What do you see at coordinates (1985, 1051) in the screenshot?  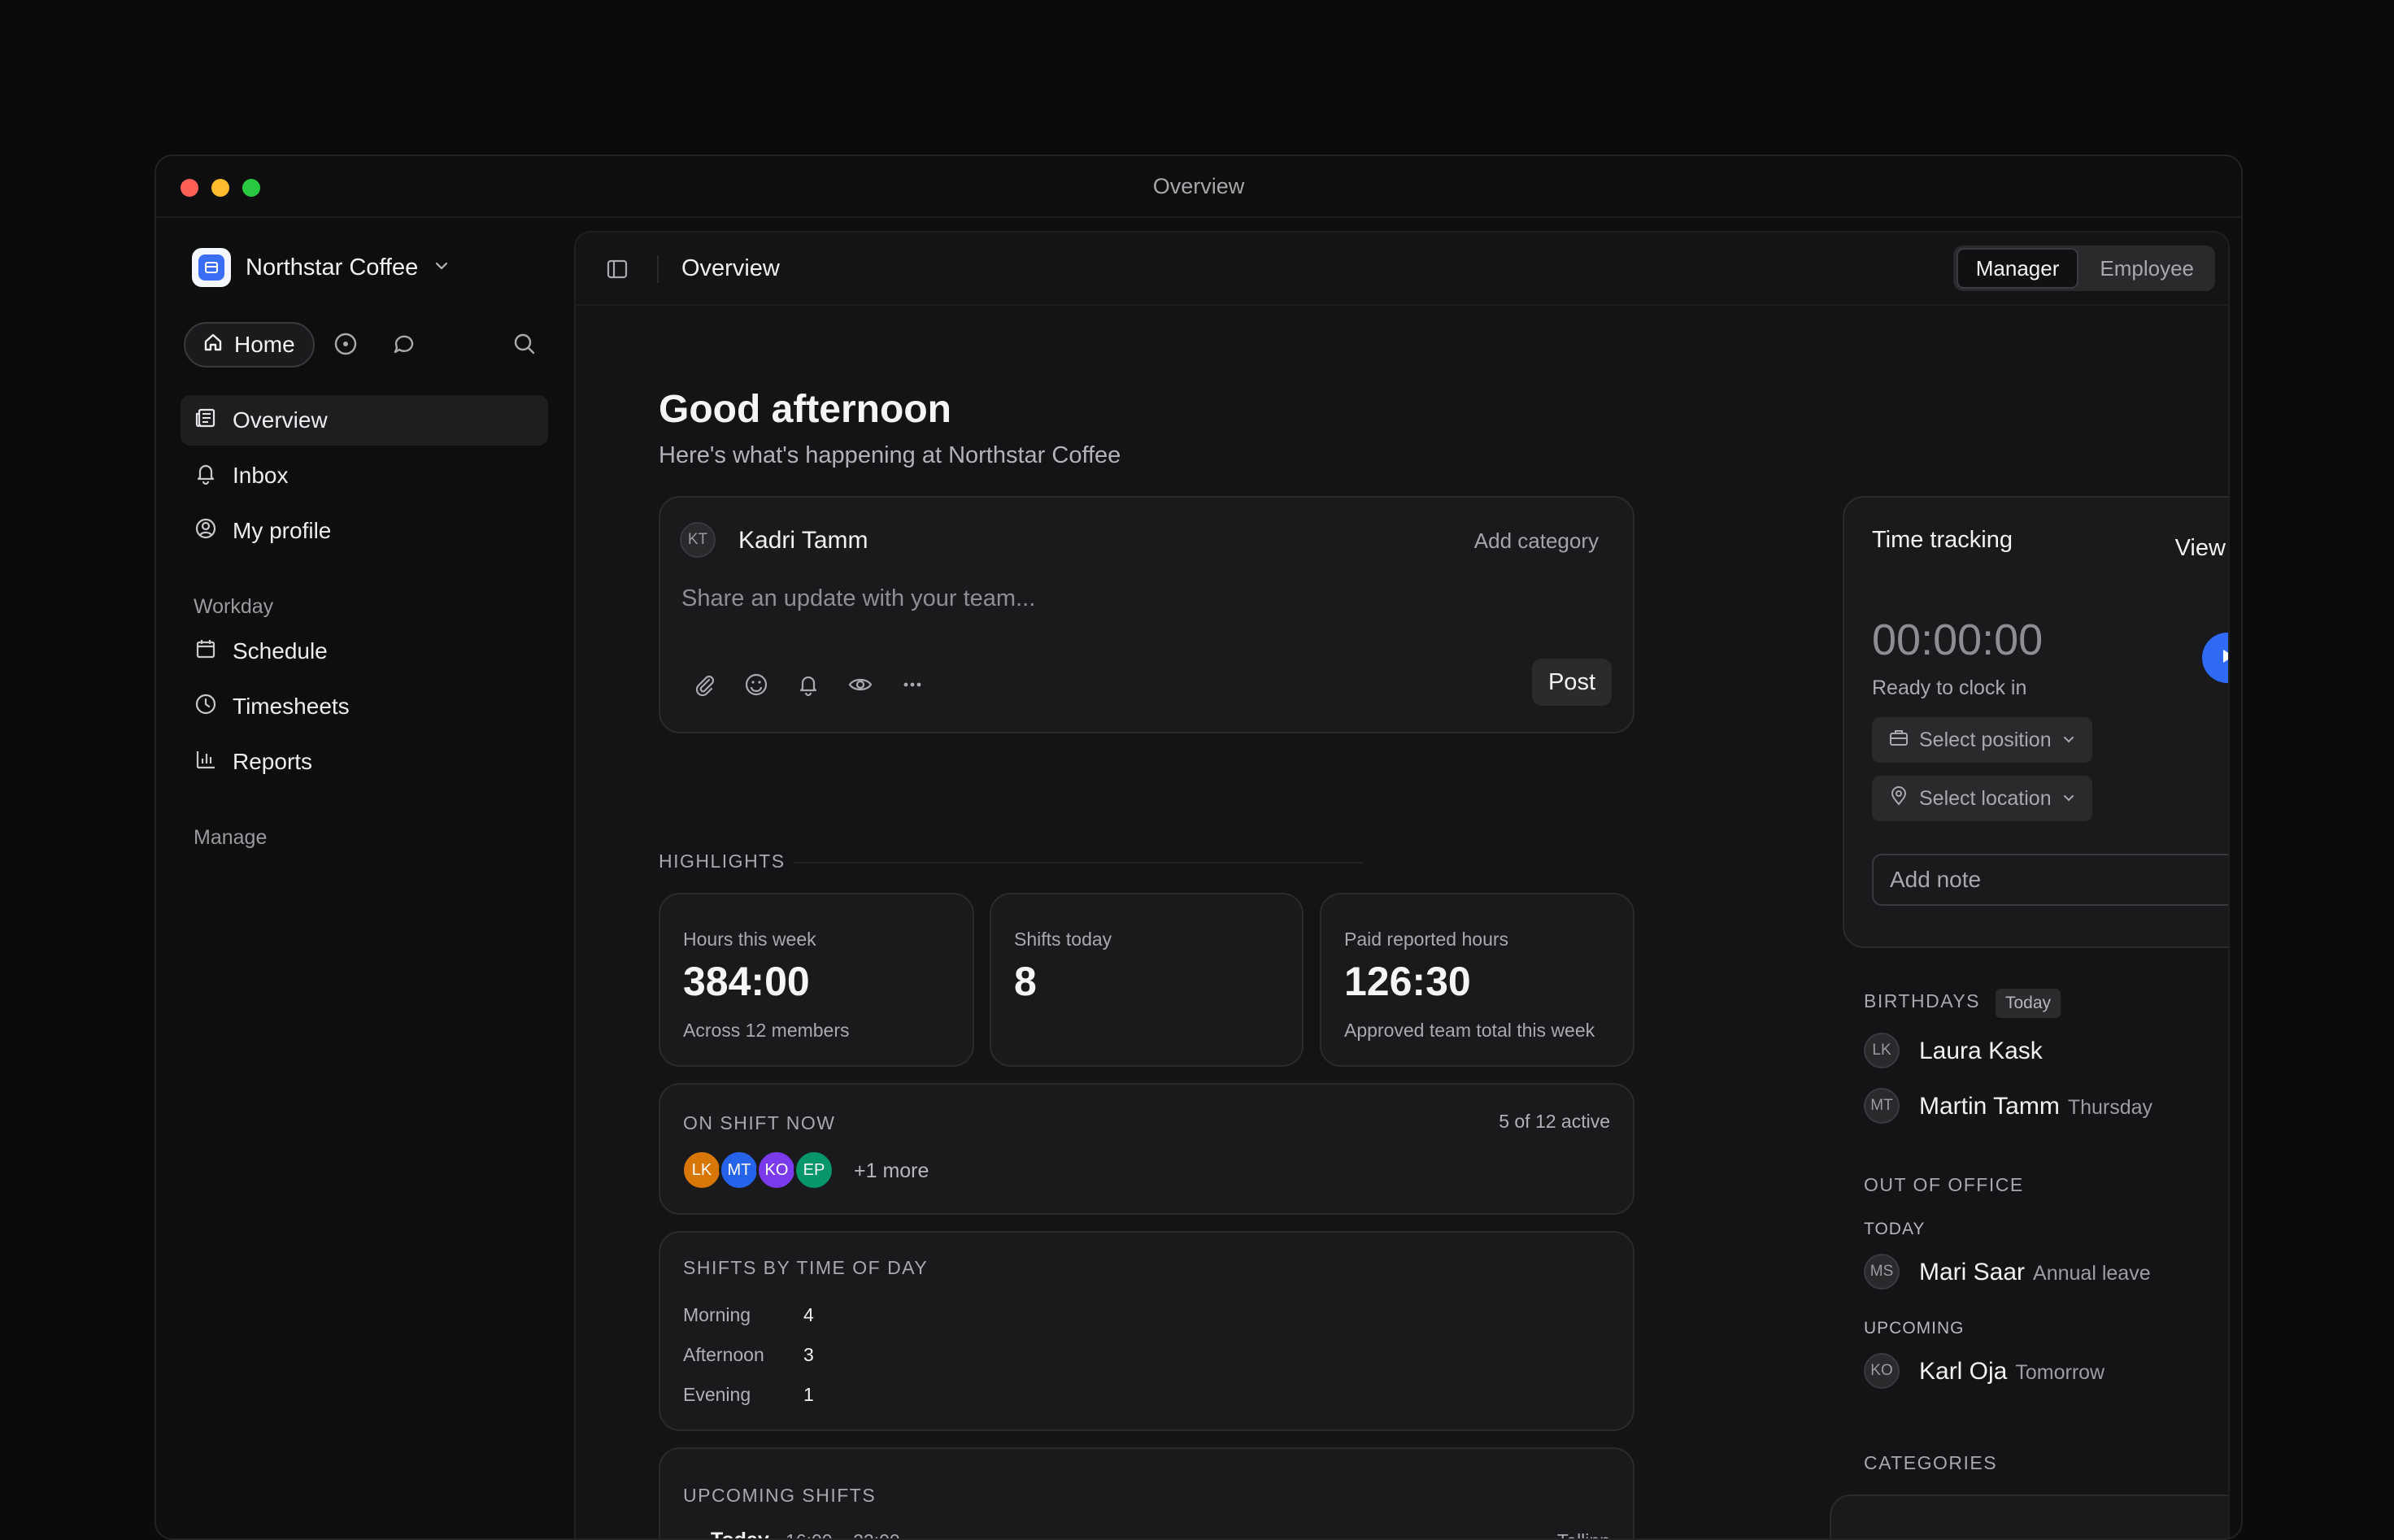 I see `person-name: Laura Kask` at bounding box center [1985, 1051].